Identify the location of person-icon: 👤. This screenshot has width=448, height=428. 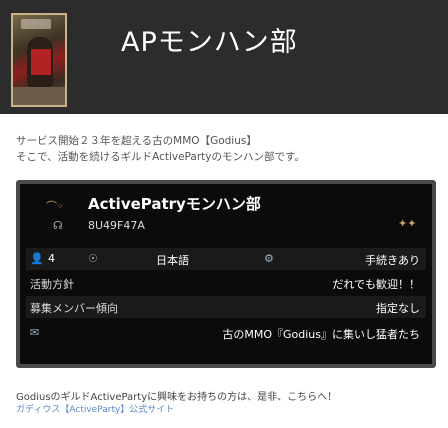
(37, 258).